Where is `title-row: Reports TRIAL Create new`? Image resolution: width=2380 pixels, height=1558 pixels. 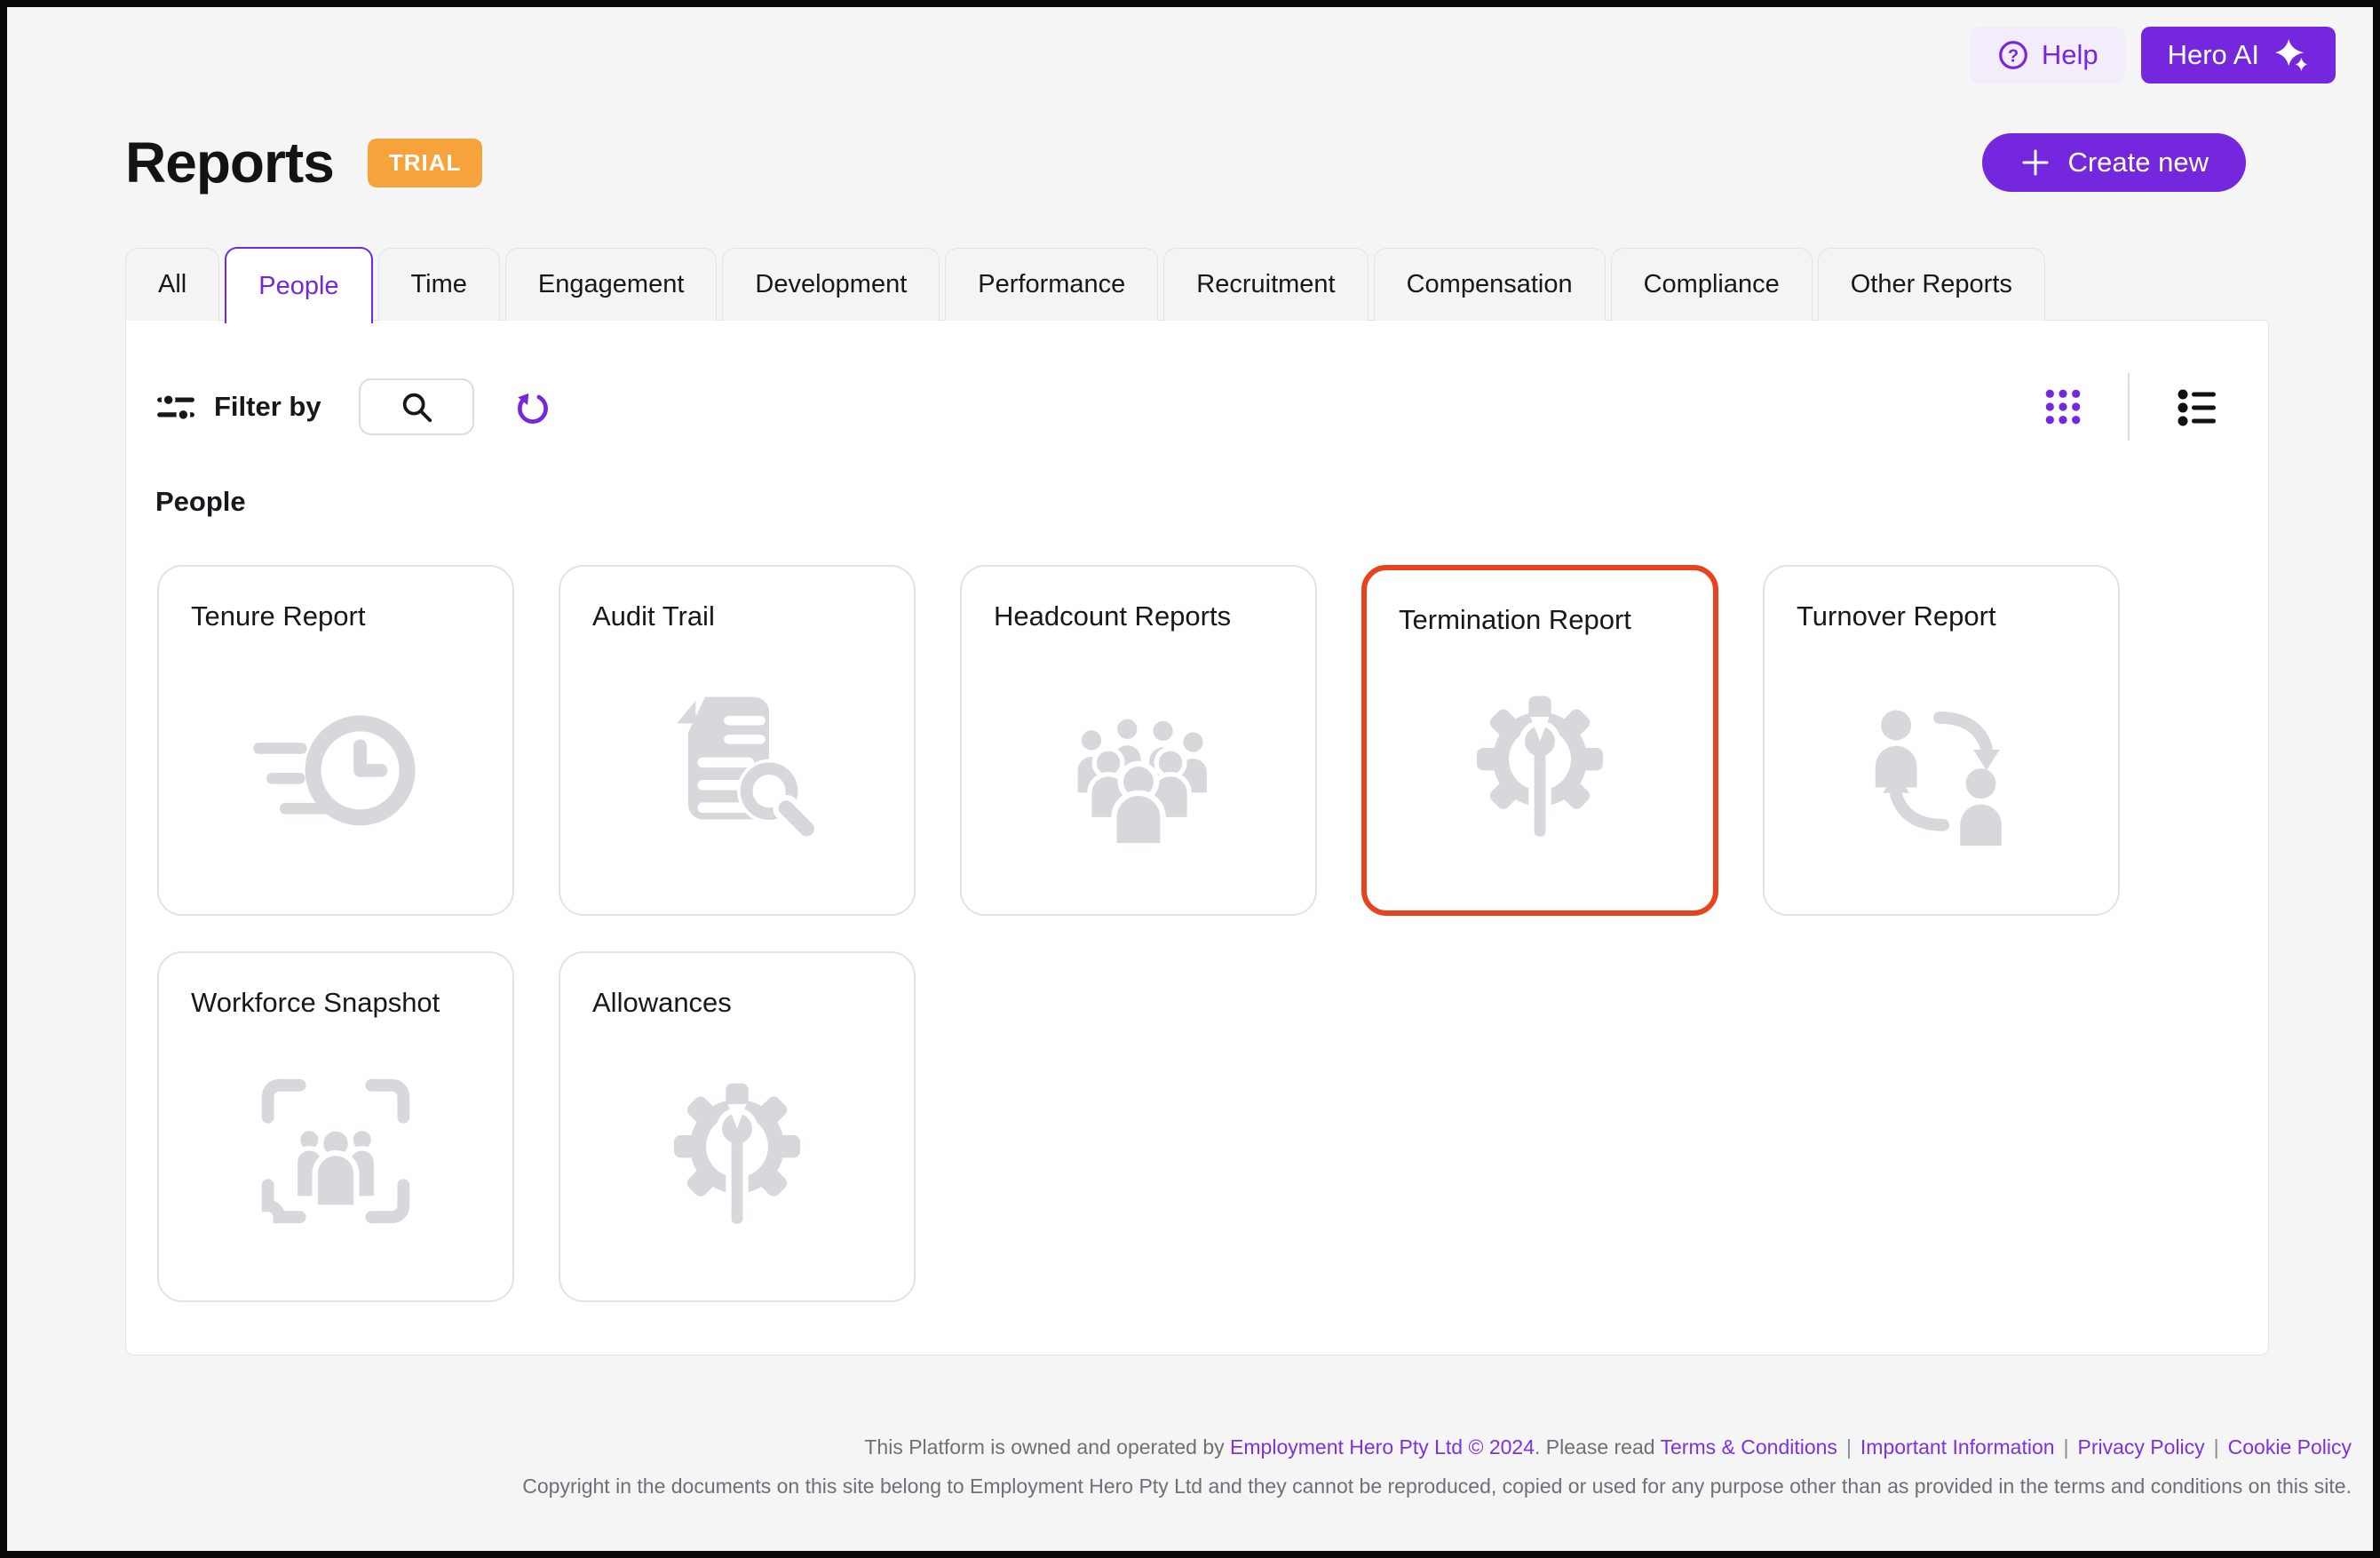
title-row: Reports TRIAL Create new is located at coordinates (1185, 162).